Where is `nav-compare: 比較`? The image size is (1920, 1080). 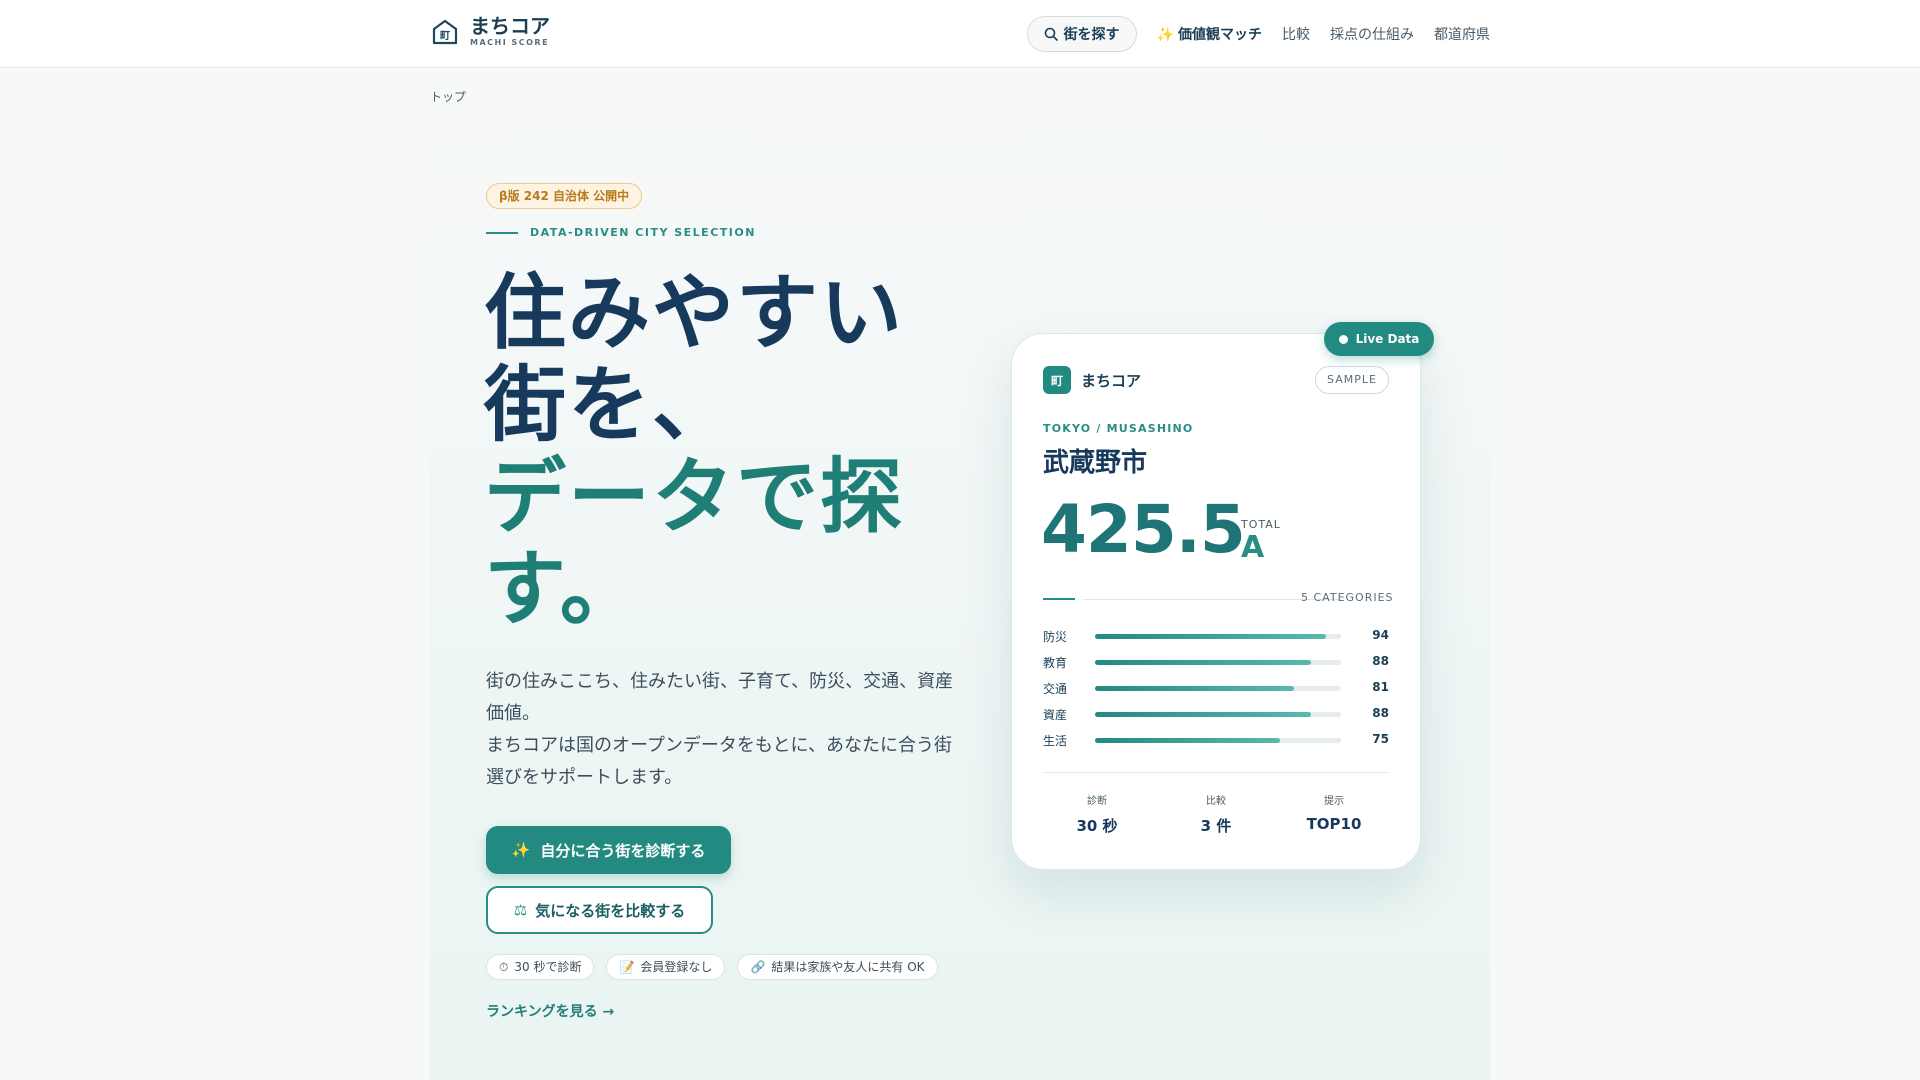 nav-compare: 比較 is located at coordinates (1296, 34).